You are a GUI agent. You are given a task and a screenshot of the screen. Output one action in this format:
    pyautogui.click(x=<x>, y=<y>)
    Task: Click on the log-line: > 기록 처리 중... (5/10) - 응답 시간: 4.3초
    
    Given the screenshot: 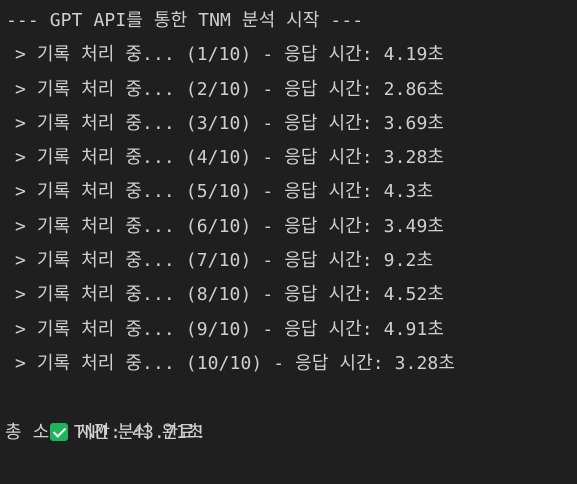 What is the action you would take?
    pyautogui.click(x=224, y=192)
    